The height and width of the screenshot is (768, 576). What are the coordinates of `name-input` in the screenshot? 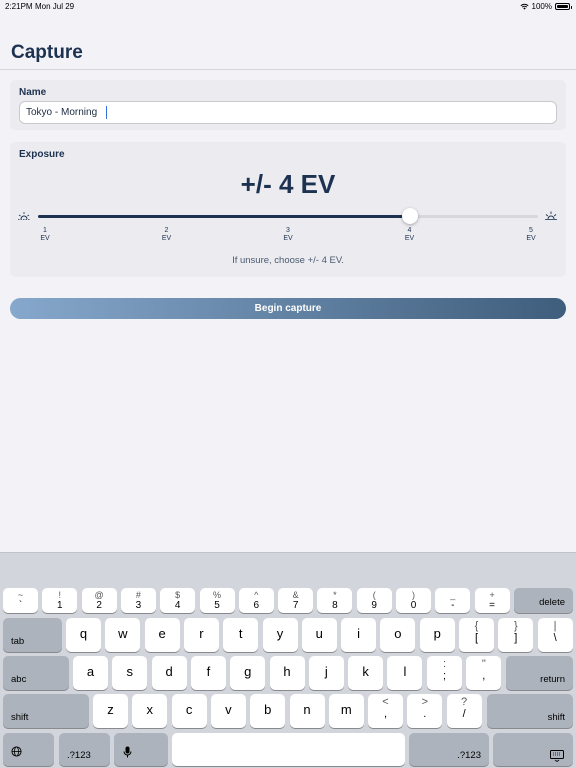 It's located at (288, 112).